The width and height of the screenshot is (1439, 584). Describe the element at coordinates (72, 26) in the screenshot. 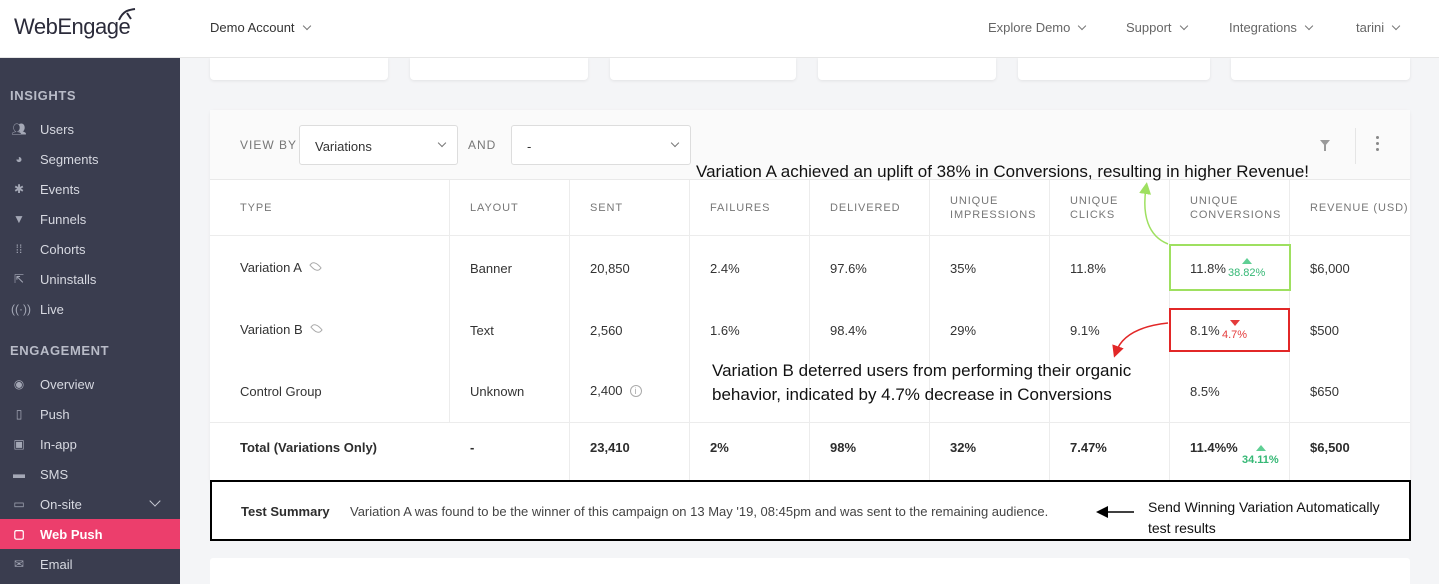

I see `logo-text: WebEngage` at that location.